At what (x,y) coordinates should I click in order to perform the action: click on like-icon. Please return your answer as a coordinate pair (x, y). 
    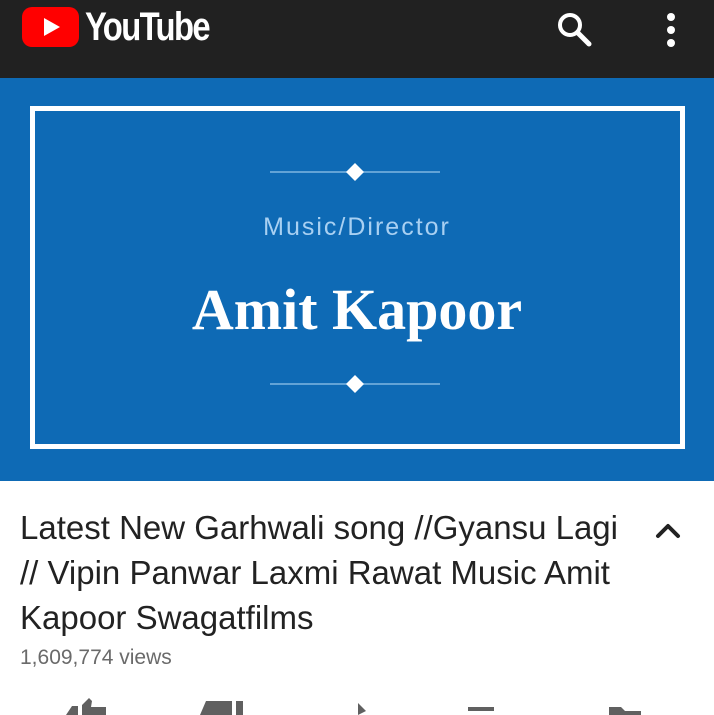
    Looking at the image, I should click on (87, 705).